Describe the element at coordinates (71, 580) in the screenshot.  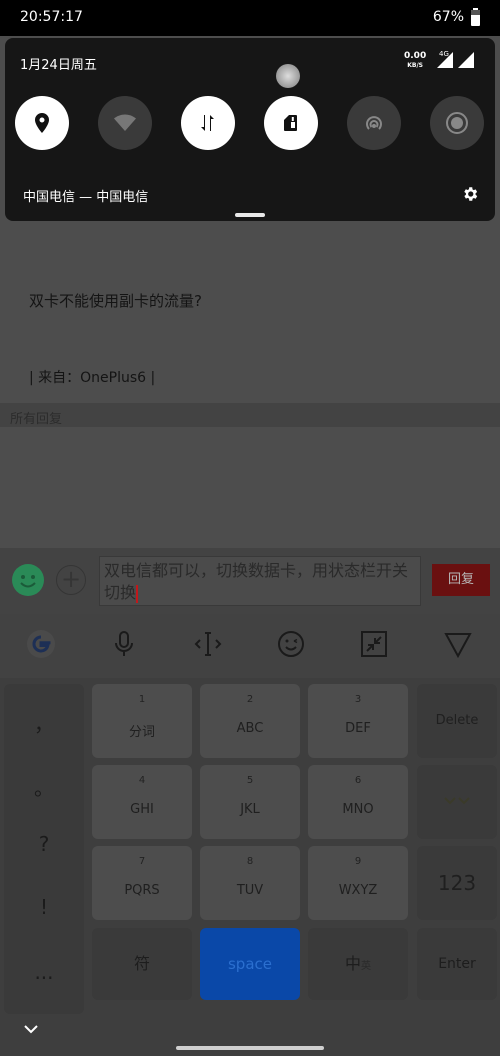
I see `add-attachment-button: +` at that location.